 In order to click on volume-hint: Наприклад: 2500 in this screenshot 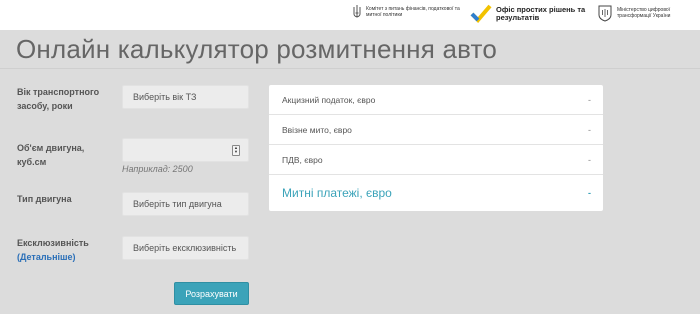, I will do `click(157, 169)`.